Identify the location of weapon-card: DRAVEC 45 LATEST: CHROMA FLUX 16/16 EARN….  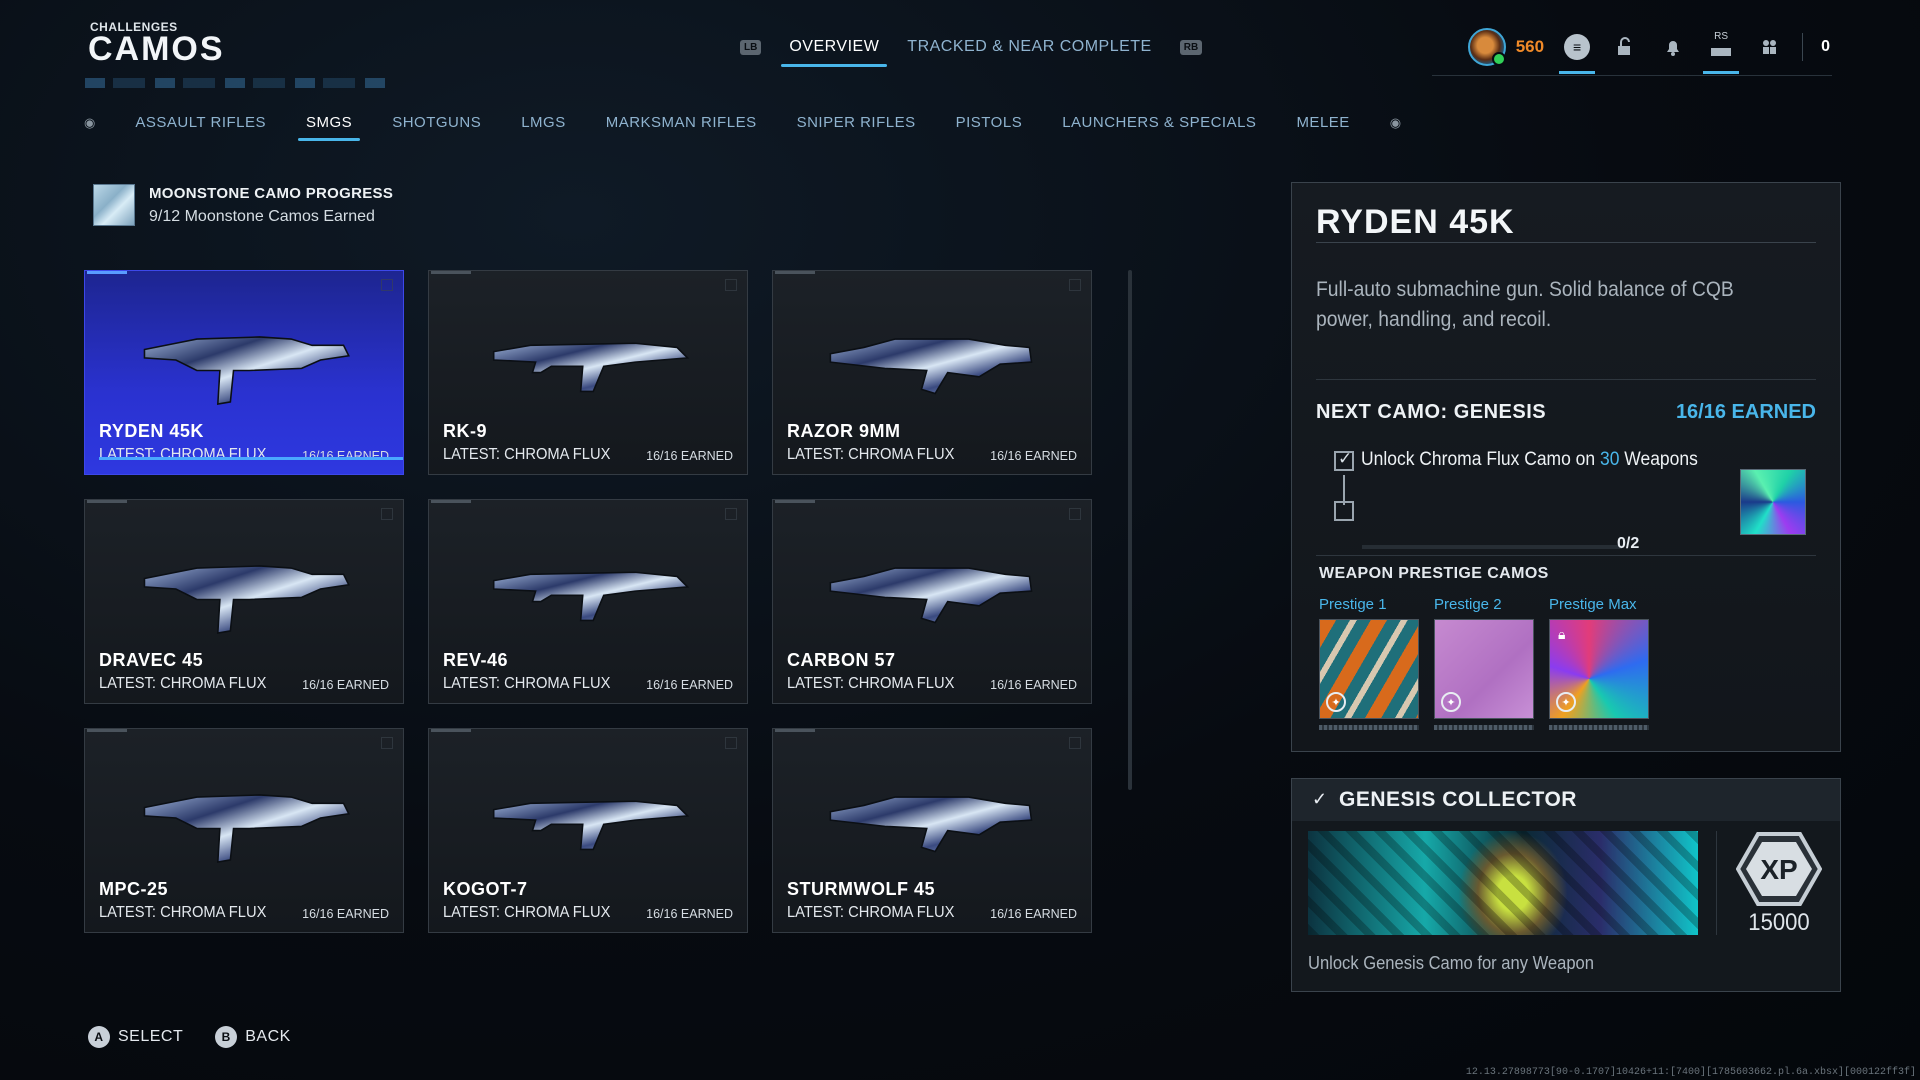
(244, 601).